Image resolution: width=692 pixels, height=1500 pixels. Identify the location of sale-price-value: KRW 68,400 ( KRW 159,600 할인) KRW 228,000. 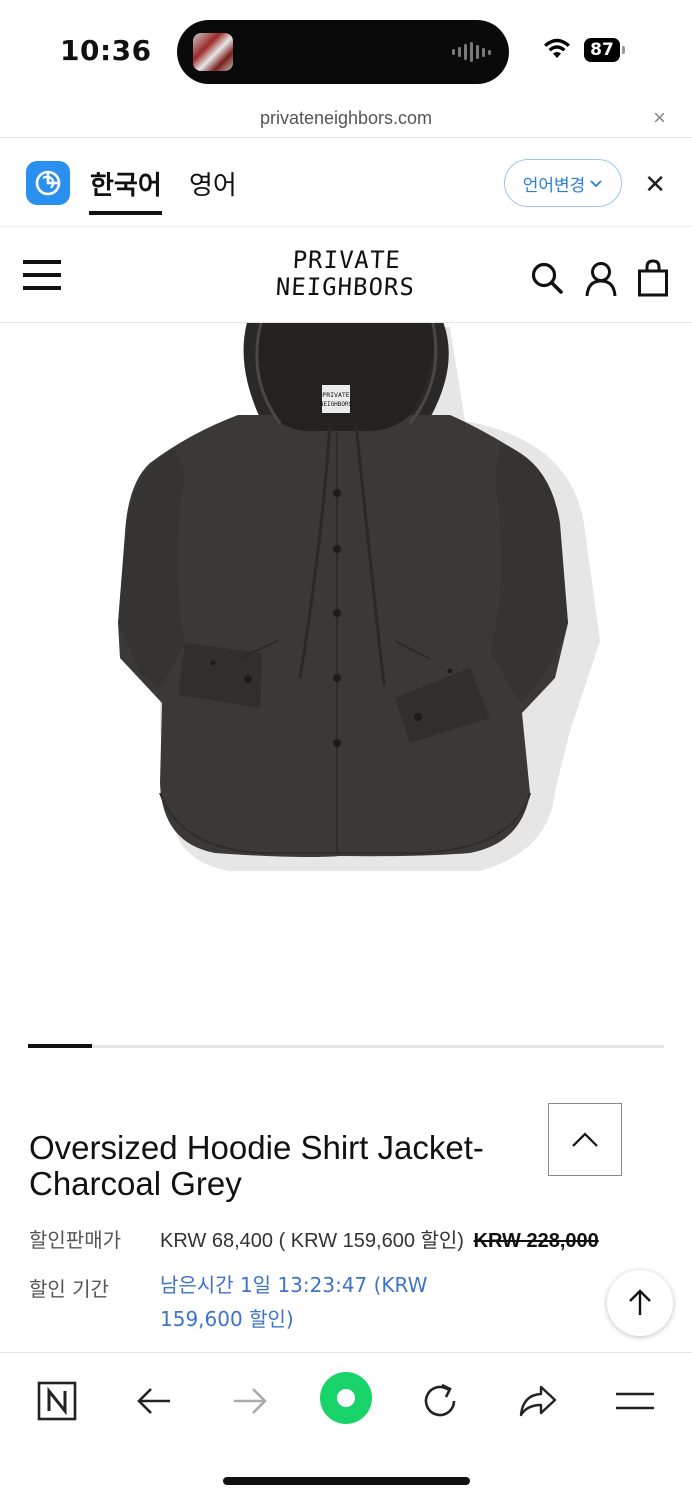
(379, 1238).